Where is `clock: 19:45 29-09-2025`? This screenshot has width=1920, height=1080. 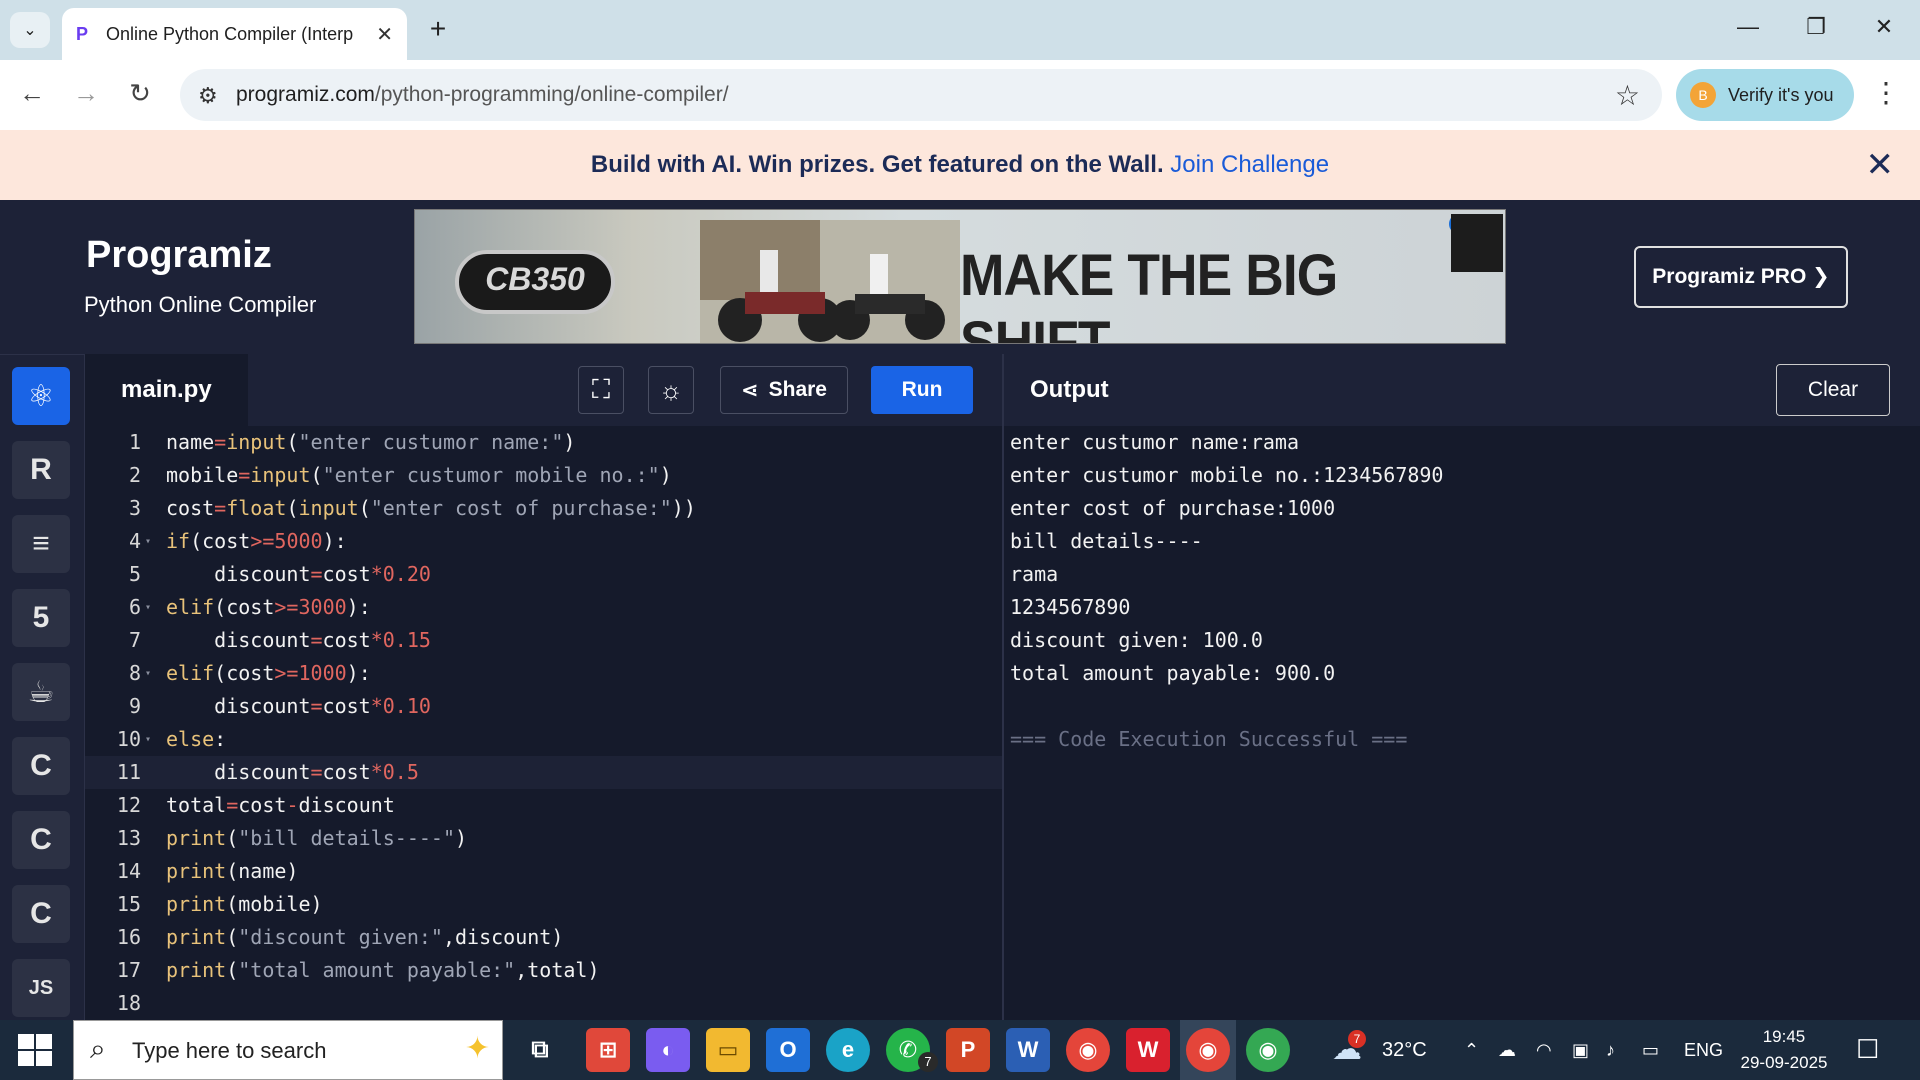
clock: 19:45 29-09-2025 is located at coordinates (1784, 1050).